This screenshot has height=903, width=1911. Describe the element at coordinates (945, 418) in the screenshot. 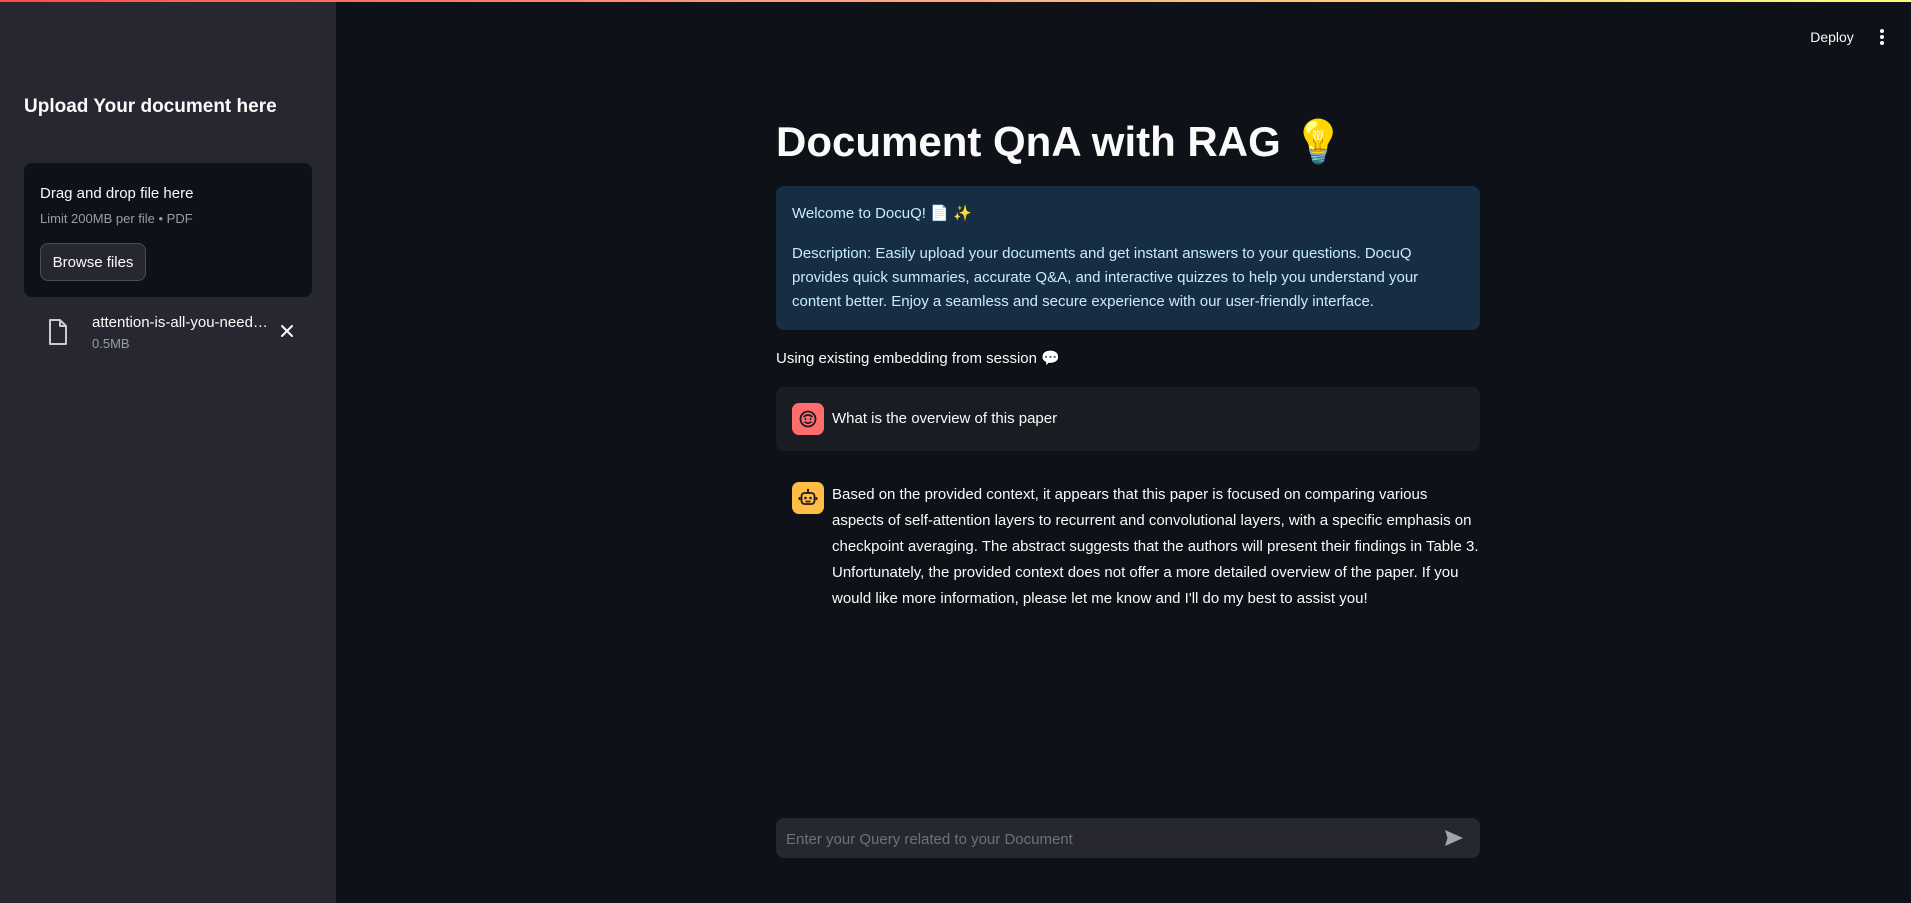

I see `user-message-text: What is the overview of this paper` at that location.